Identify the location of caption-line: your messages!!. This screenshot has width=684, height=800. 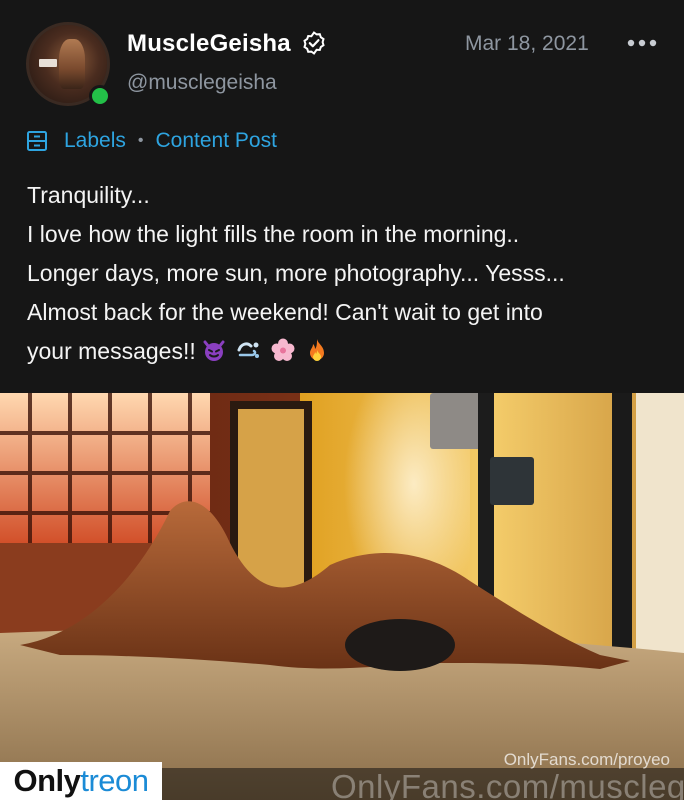
(111, 351).